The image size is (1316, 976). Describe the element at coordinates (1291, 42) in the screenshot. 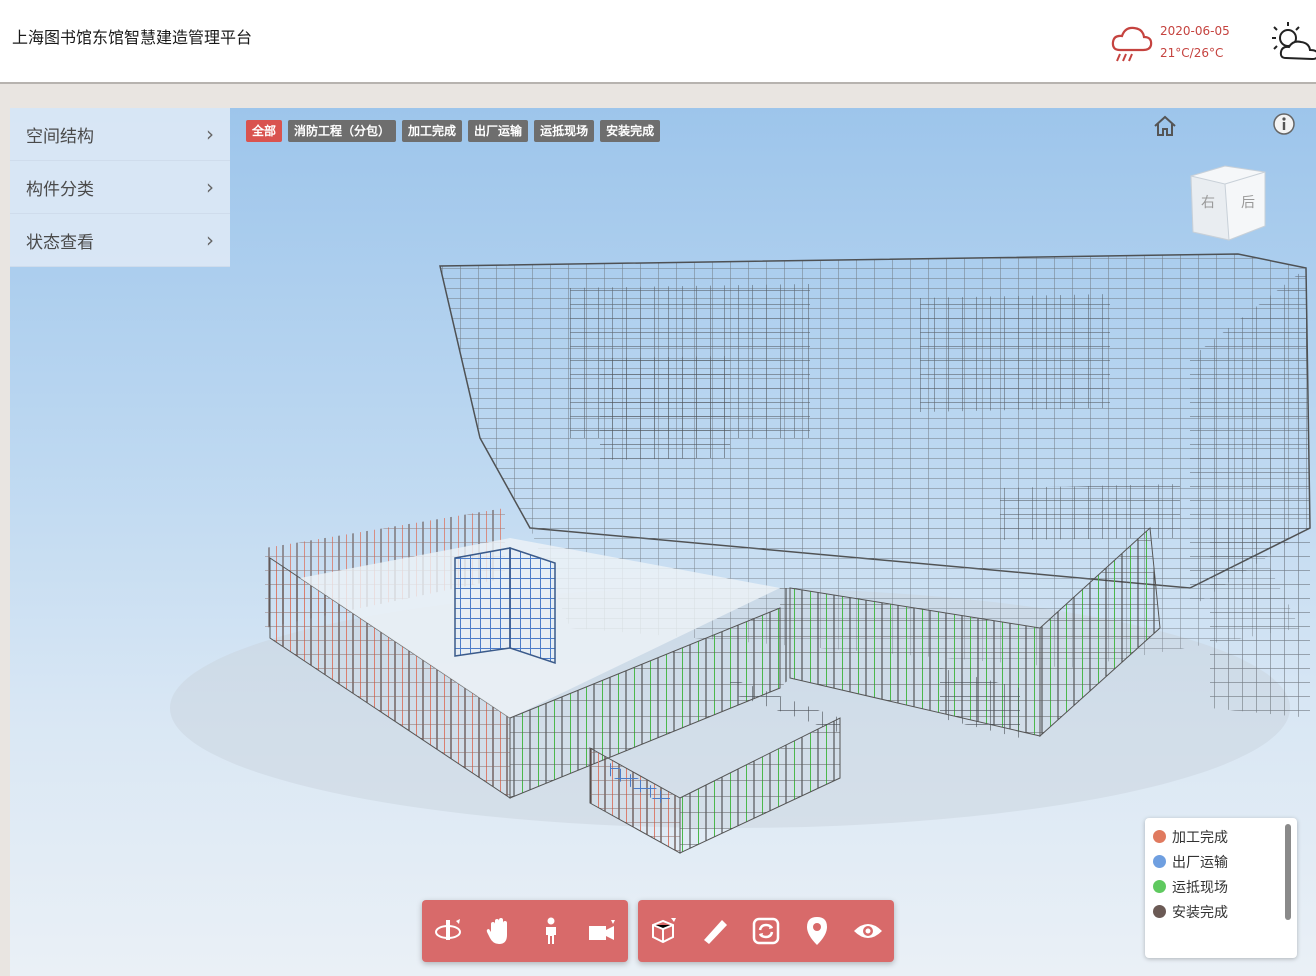

I see `sun-cloud-icon` at that location.